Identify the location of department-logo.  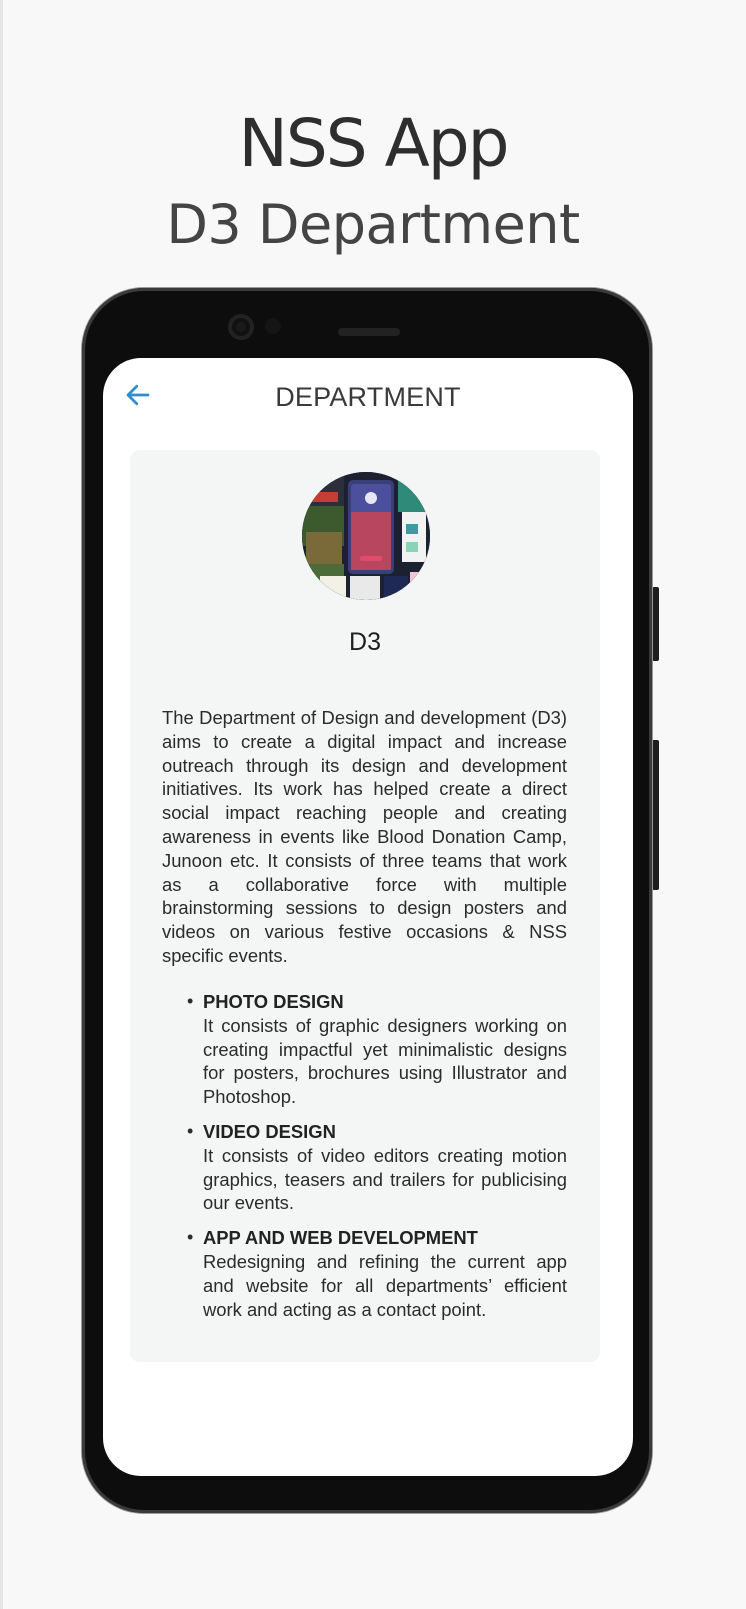
(366, 536).